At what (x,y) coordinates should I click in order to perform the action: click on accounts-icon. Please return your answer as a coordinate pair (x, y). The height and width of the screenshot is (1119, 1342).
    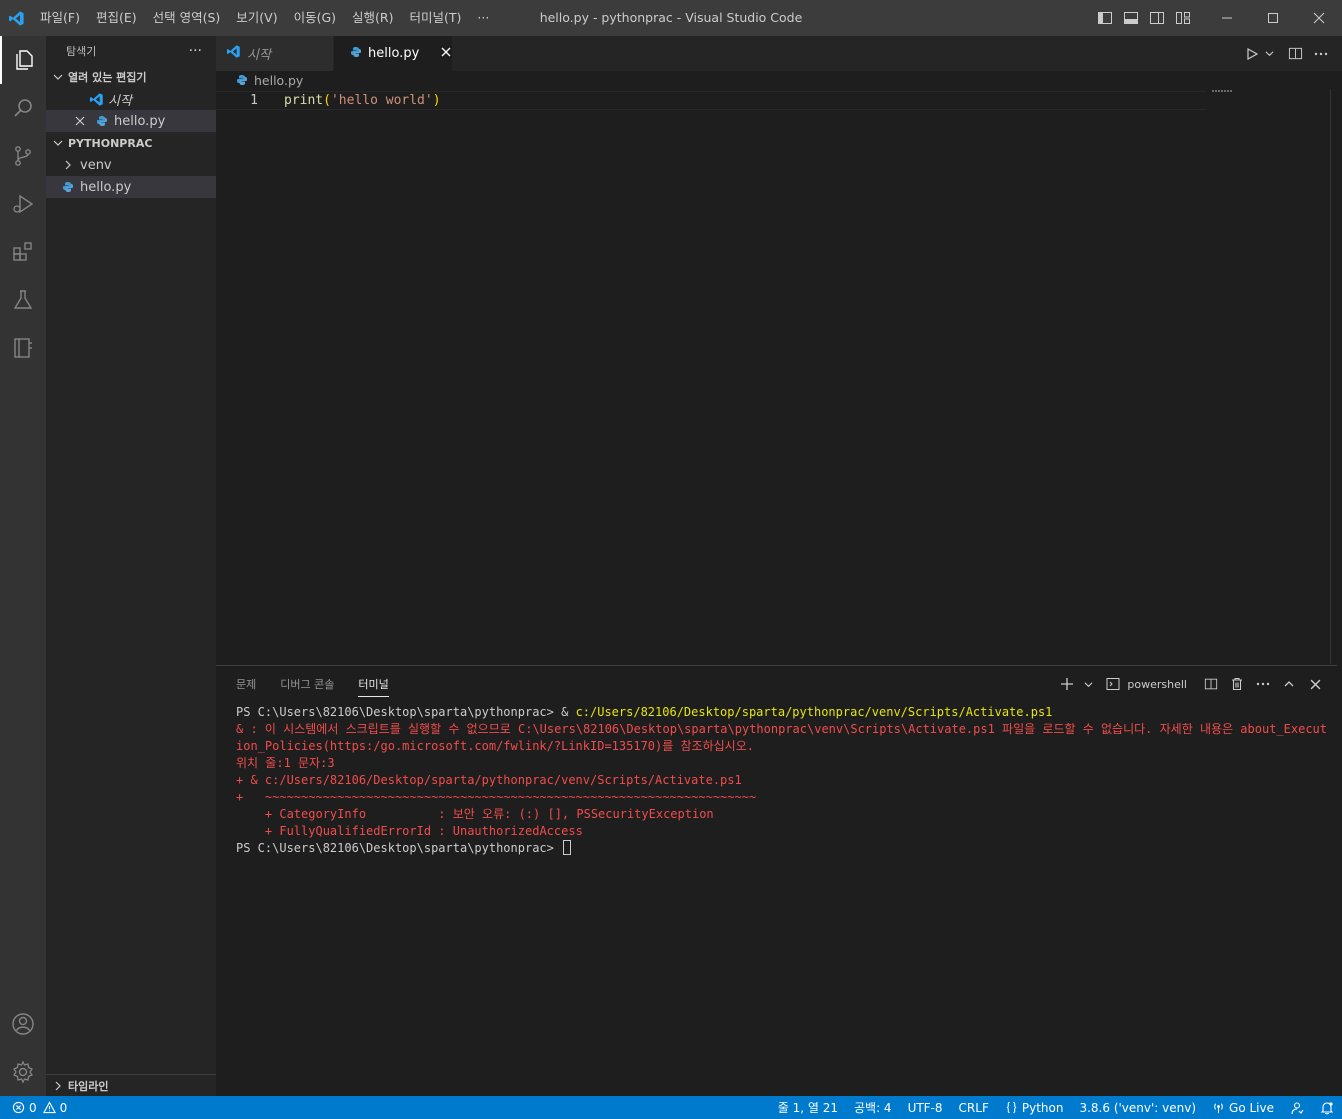
    Looking at the image, I should click on (23, 1024).